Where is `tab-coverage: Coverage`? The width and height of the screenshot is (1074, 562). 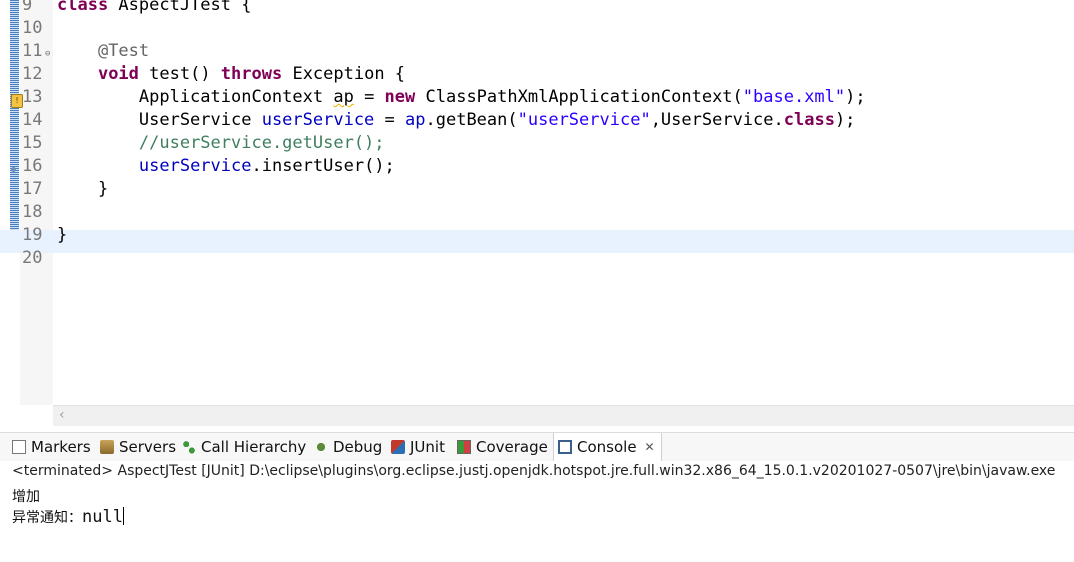
tab-coverage: Coverage is located at coordinates (502, 447).